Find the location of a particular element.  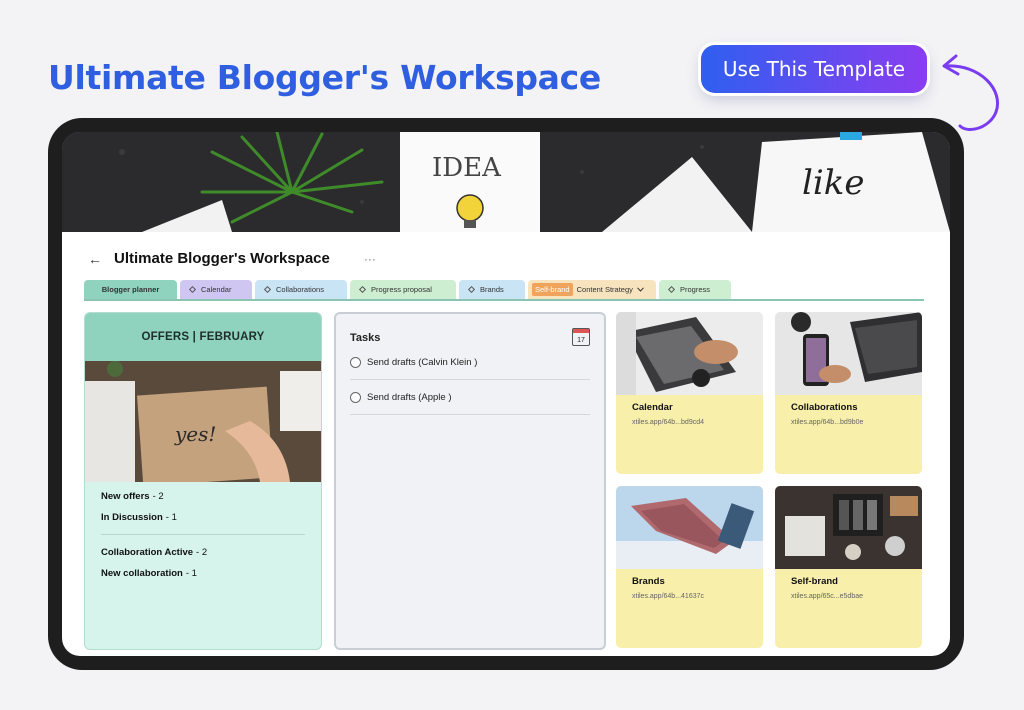

tab-blogger-planner: Blogger planner is located at coordinates (130, 289).